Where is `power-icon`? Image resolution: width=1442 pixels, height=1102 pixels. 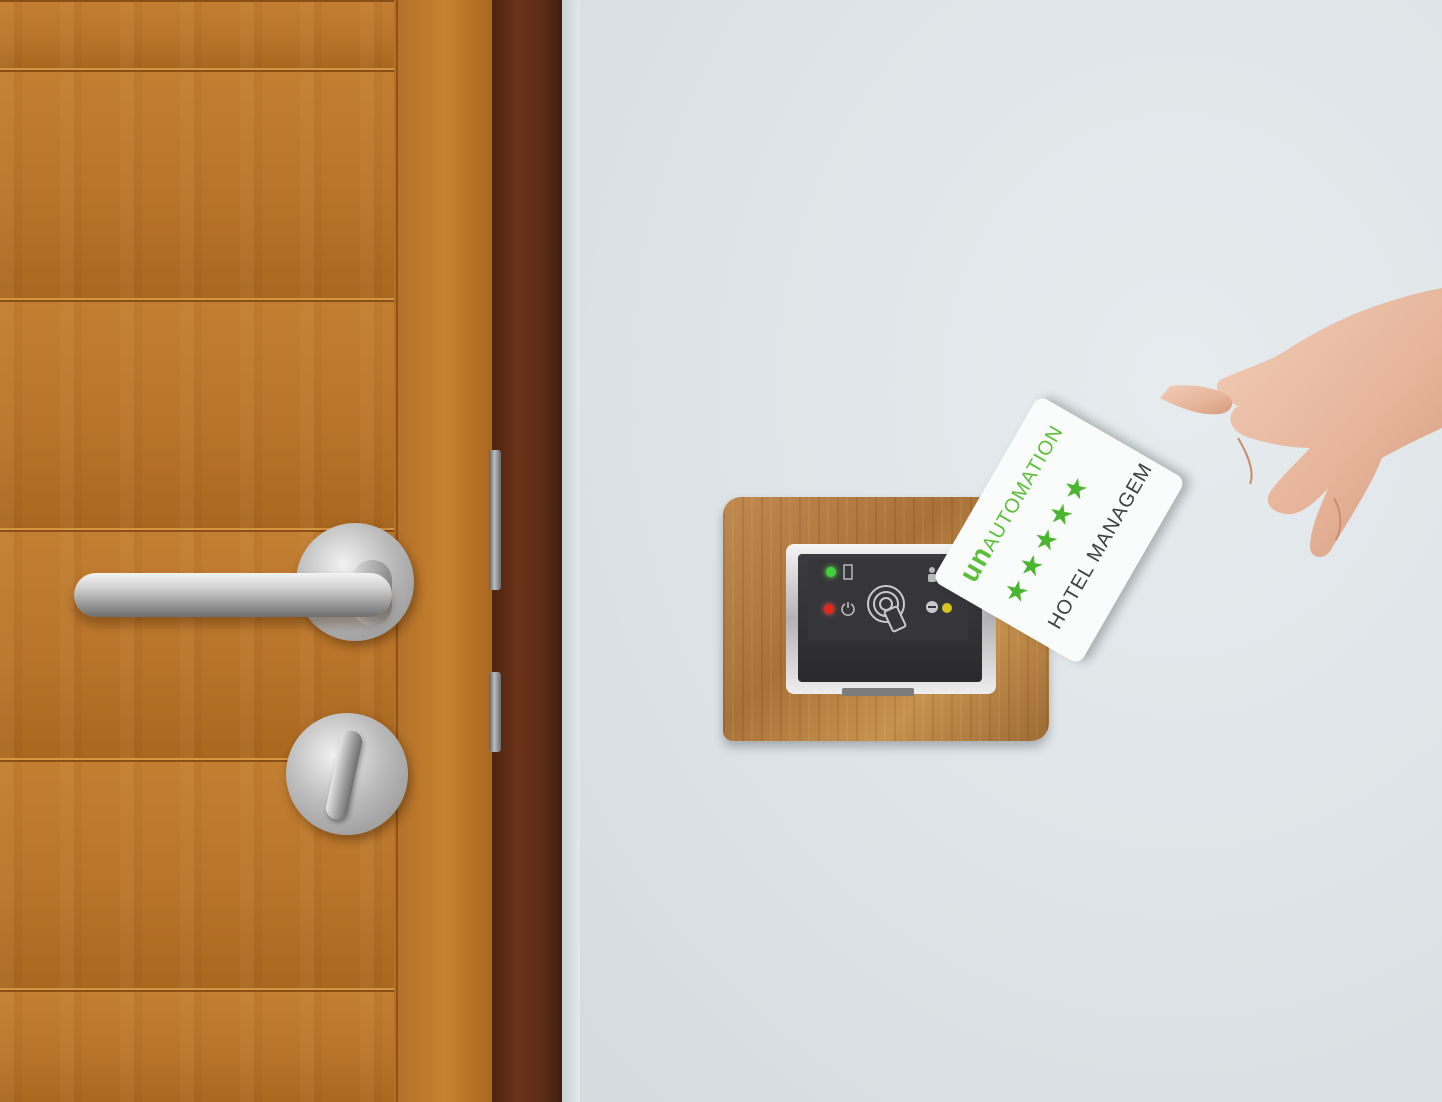 power-icon is located at coordinates (848, 609).